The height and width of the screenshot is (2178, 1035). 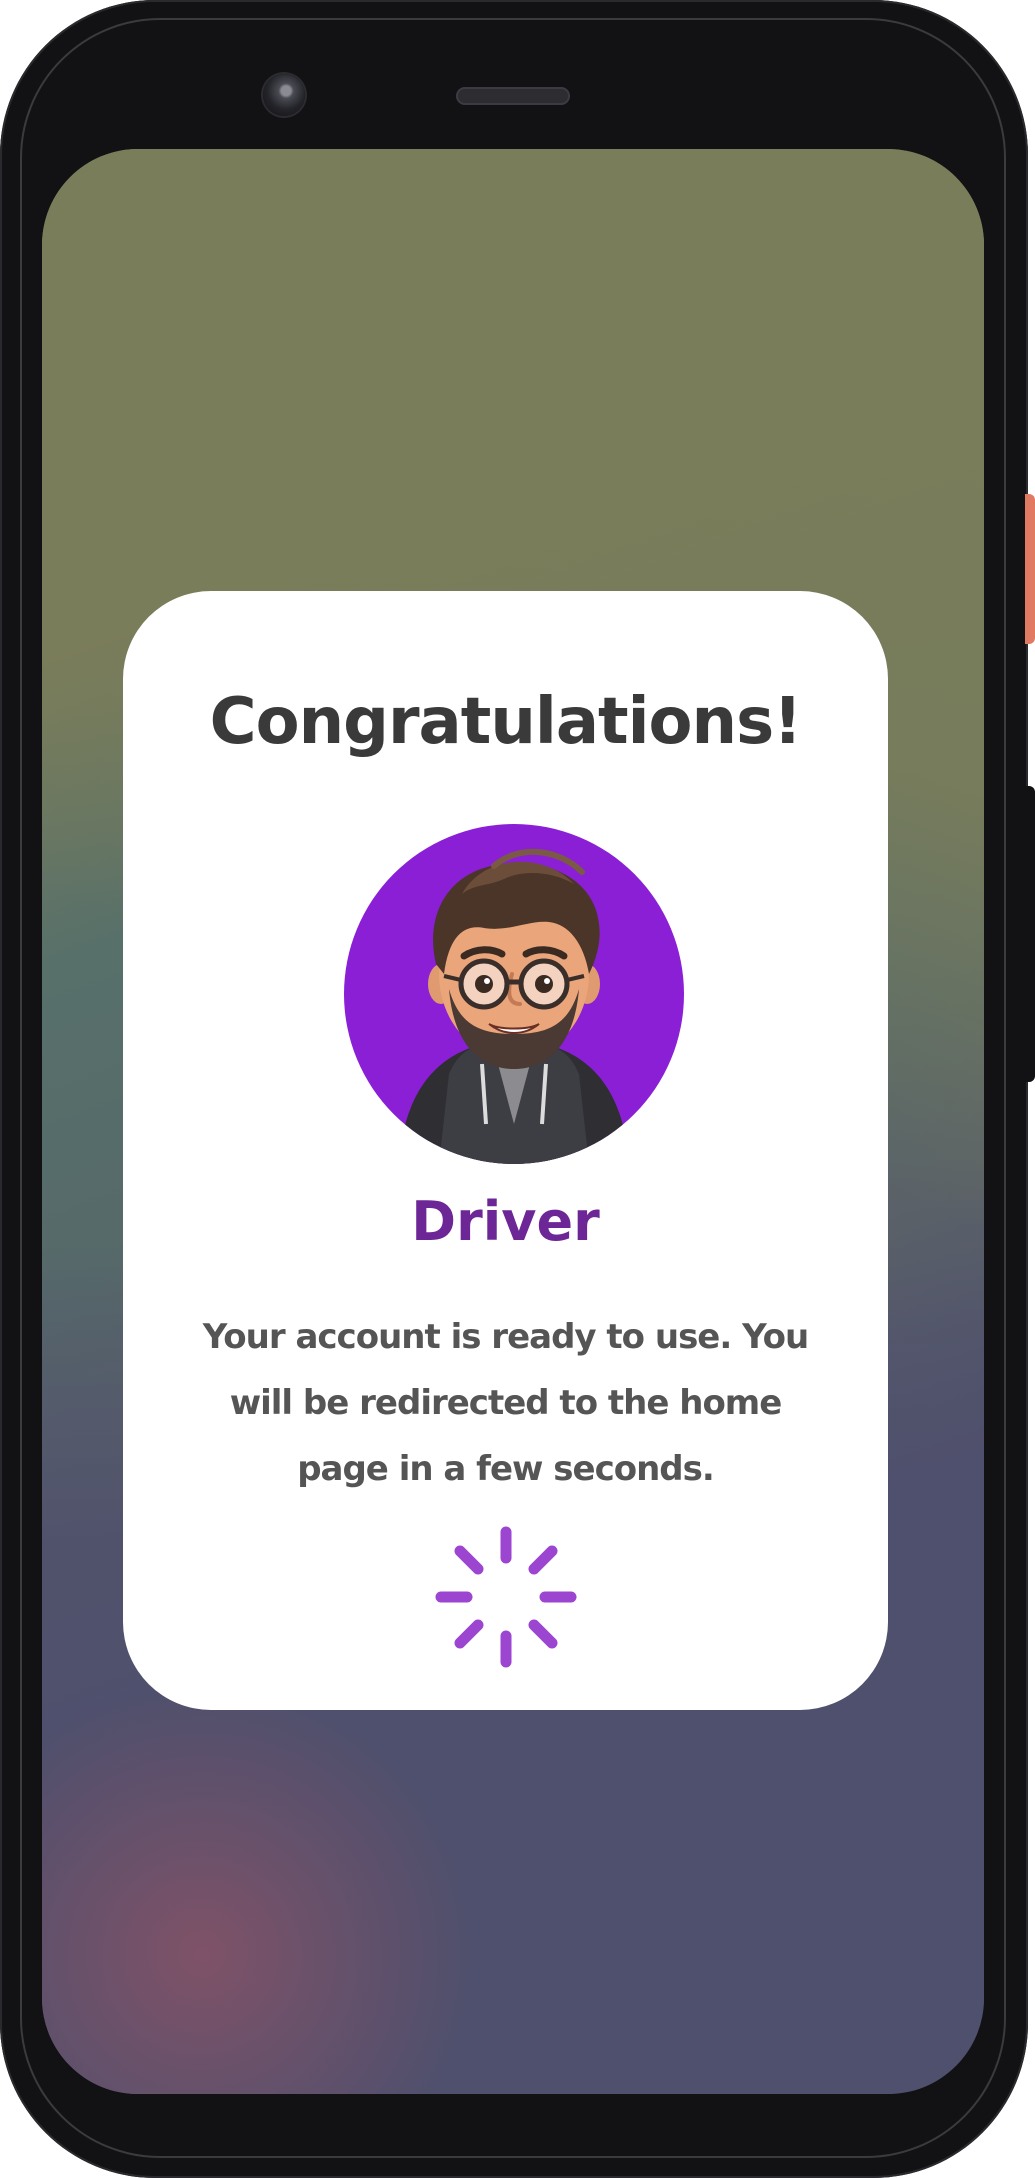 What do you see at coordinates (1030, 569) in the screenshot?
I see `power-button` at bounding box center [1030, 569].